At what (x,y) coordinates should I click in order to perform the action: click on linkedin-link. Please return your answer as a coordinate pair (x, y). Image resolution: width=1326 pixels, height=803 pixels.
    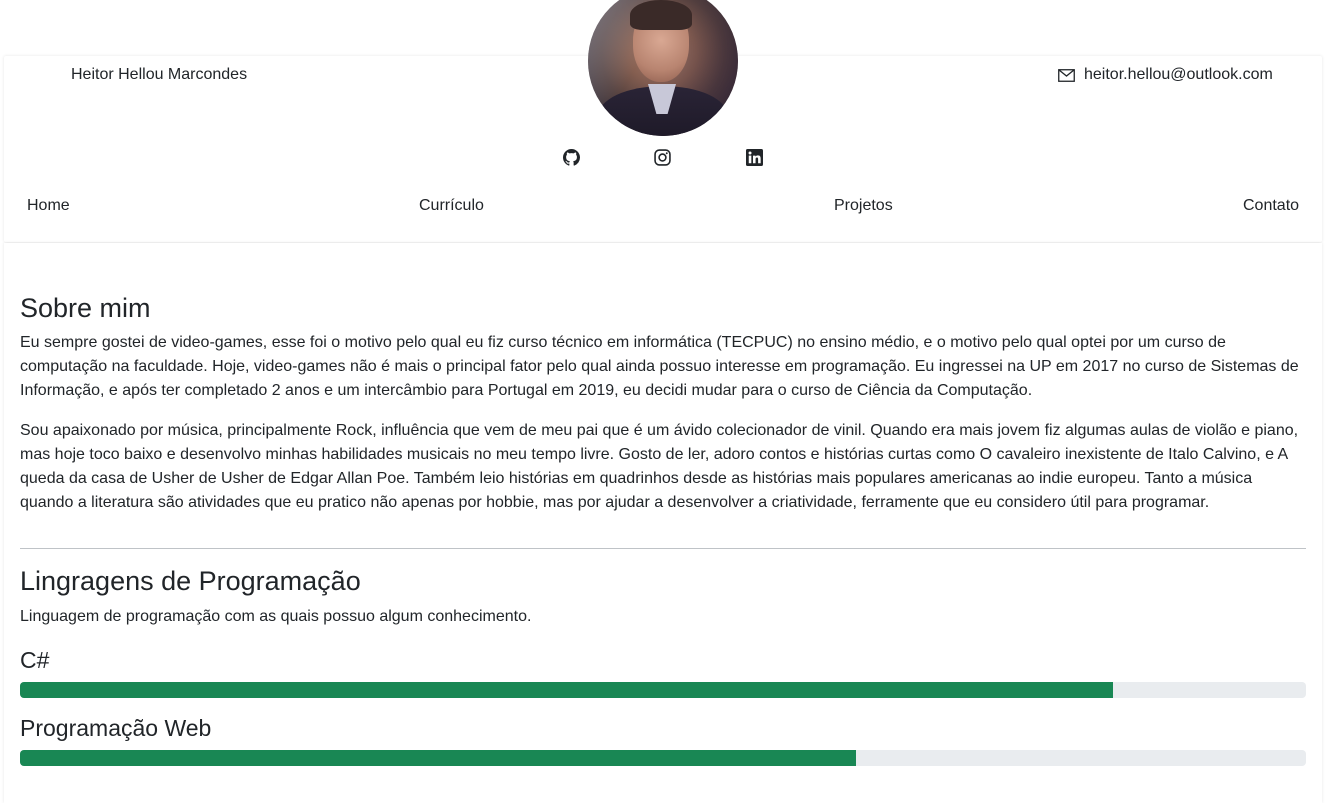
    Looking at the image, I should click on (754, 157).